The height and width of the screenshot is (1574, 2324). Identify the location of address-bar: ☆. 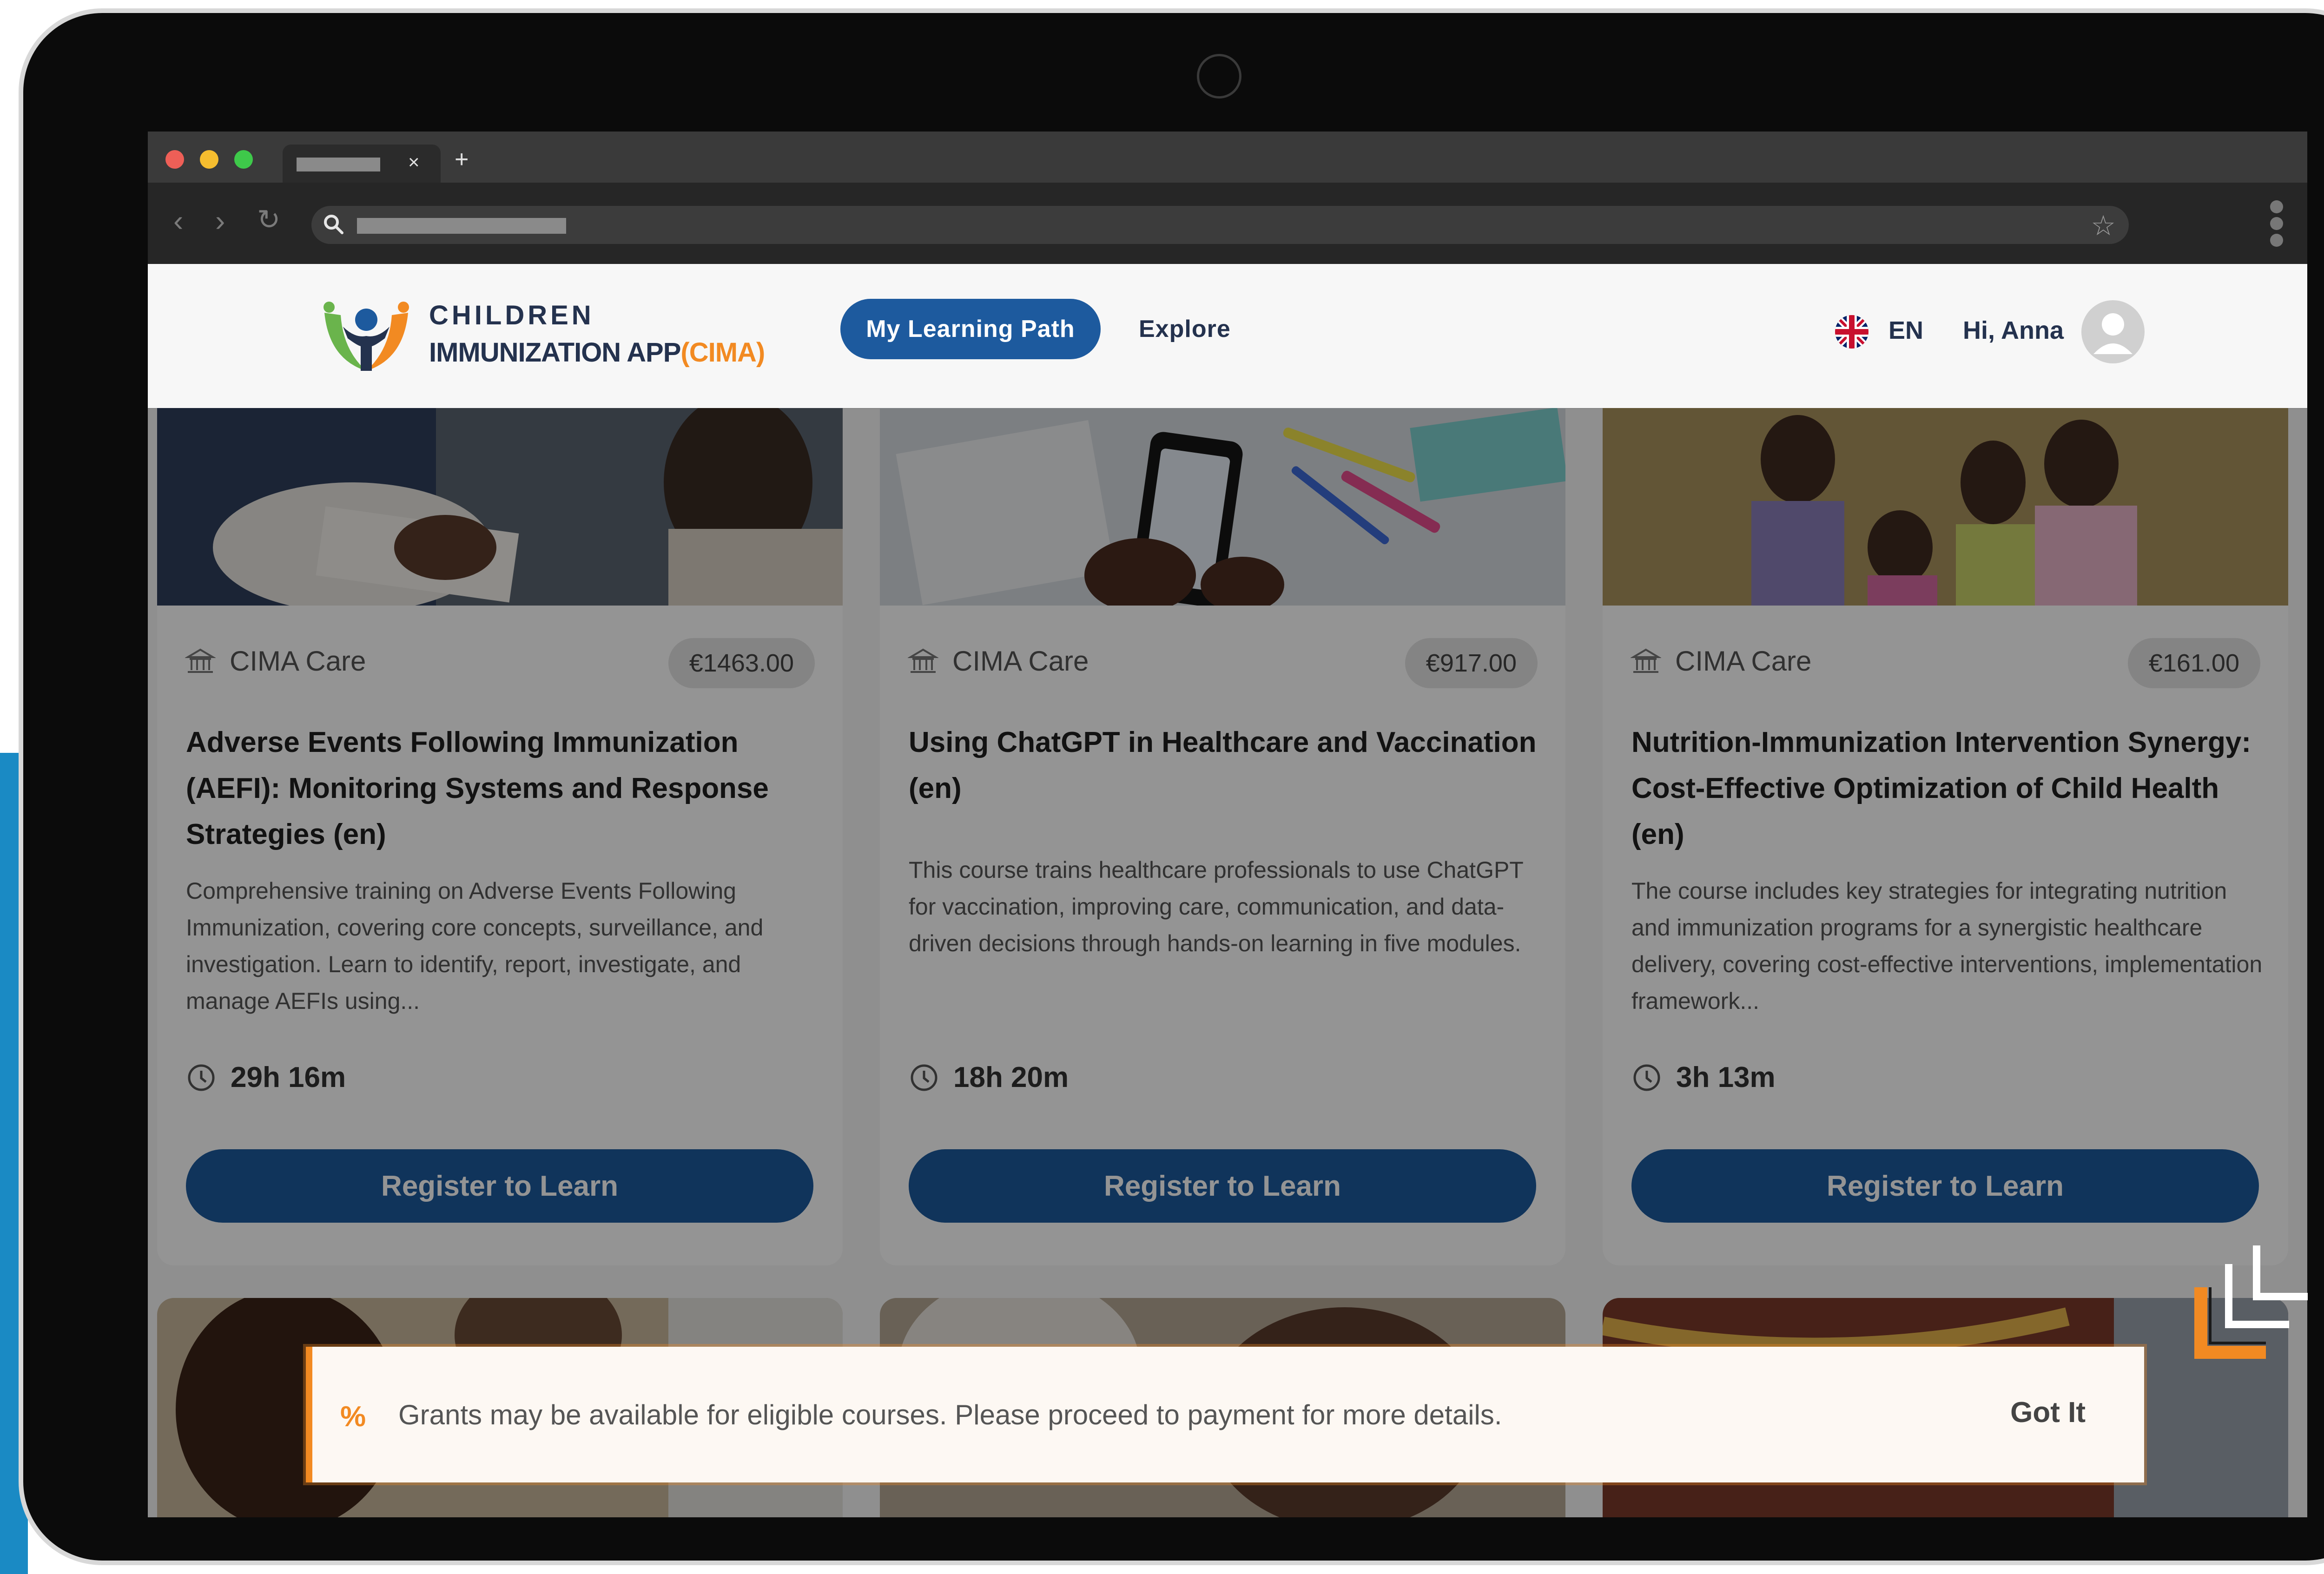
(1220, 225).